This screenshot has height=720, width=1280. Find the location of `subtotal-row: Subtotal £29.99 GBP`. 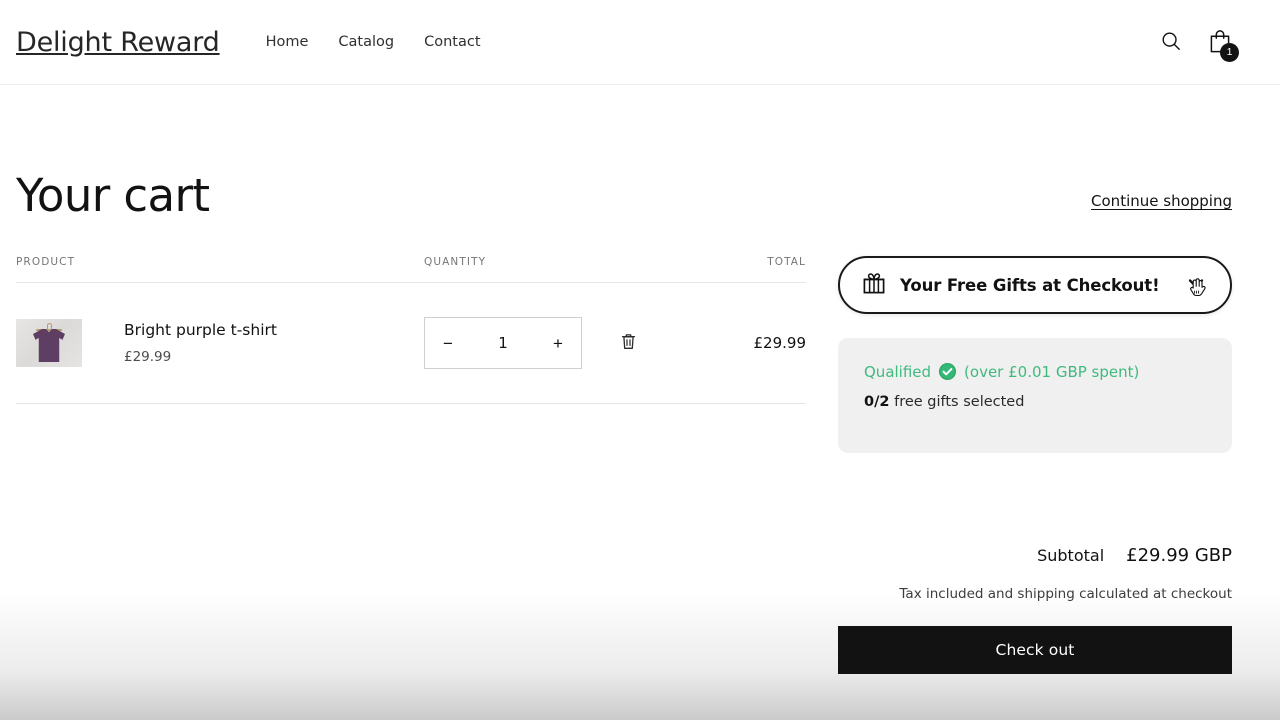

subtotal-row: Subtotal £29.99 GBP is located at coordinates (1035, 555).